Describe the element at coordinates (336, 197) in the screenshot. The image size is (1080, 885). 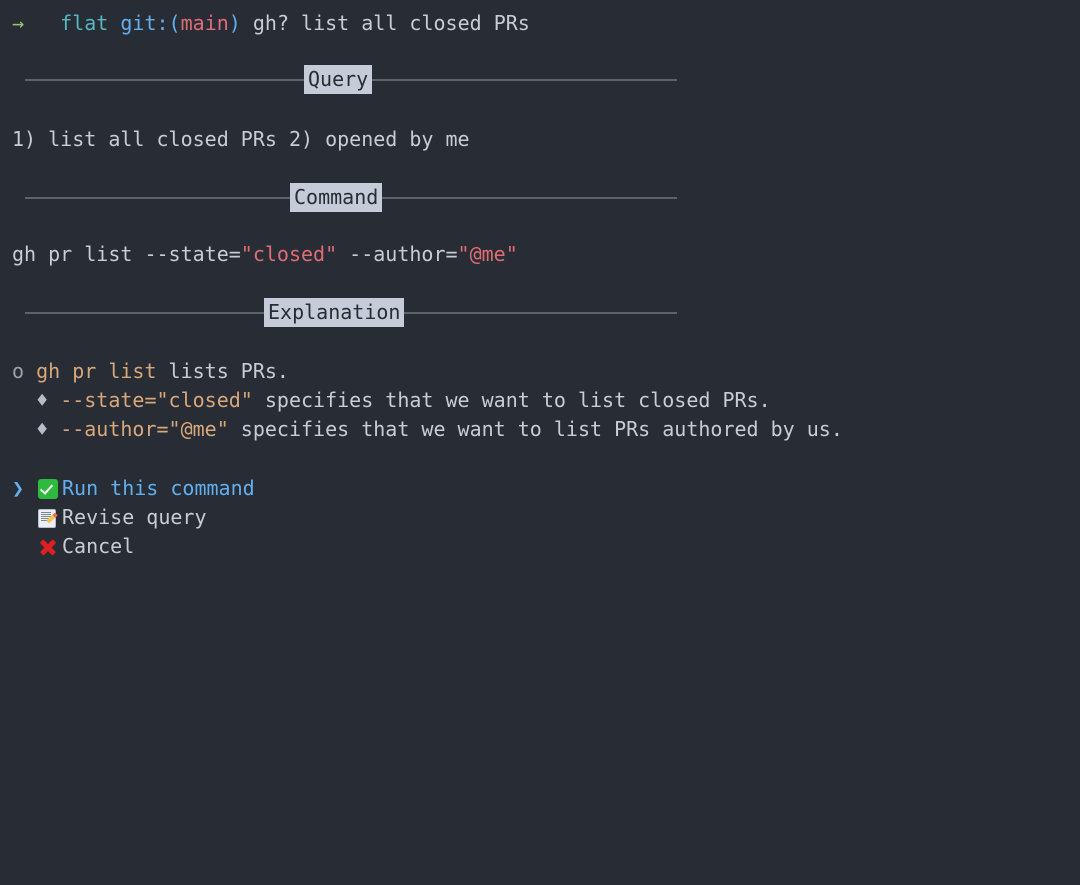
I see `command-section-label: Command` at that location.